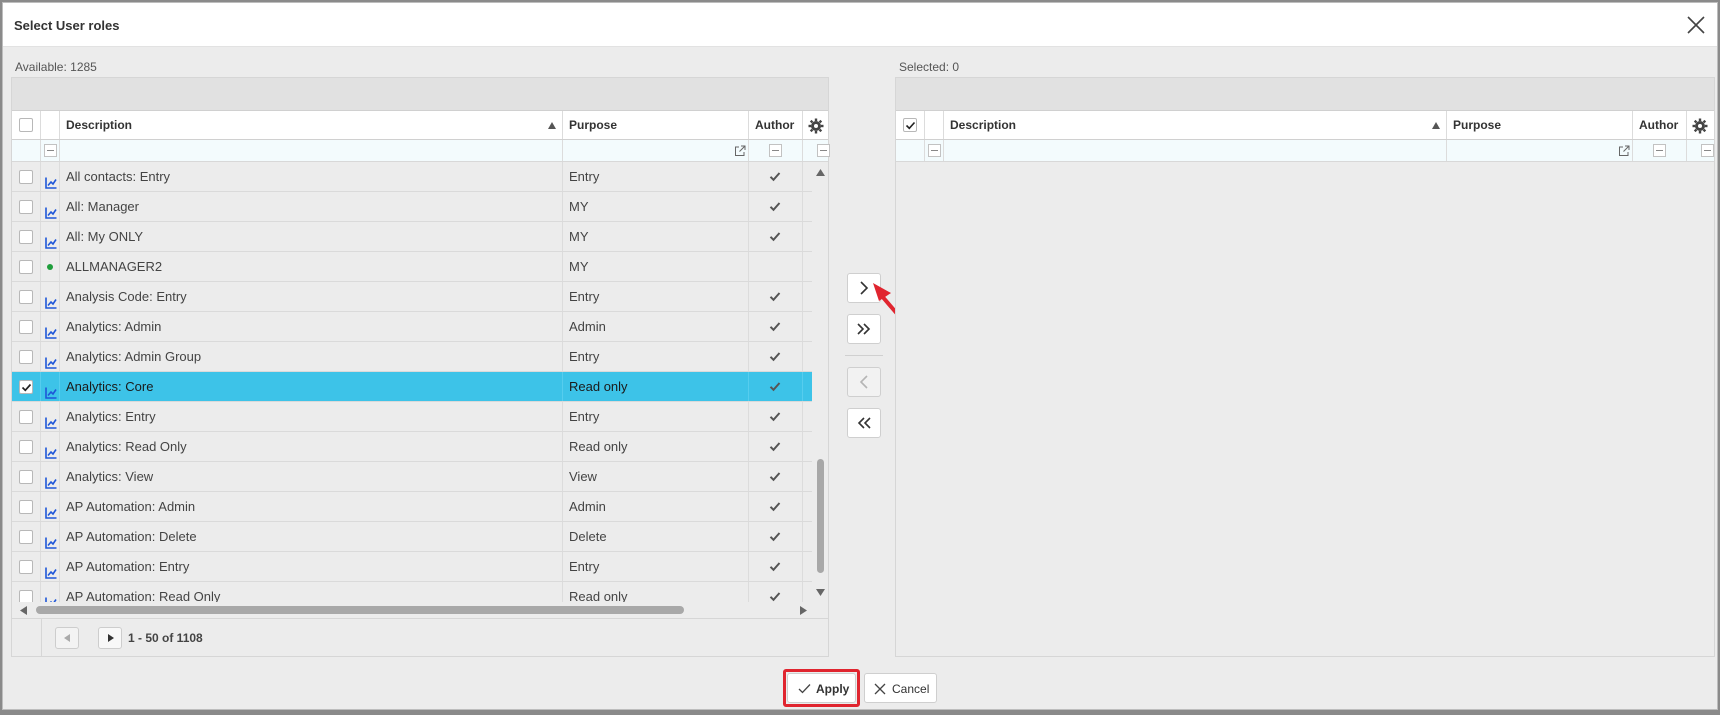 This screenshot has width=1720, height=715. What do you see at coordinates (1195, 150) in the screenshot?
I see `selected-description-filter-input` at bounding box center [1195, 150].